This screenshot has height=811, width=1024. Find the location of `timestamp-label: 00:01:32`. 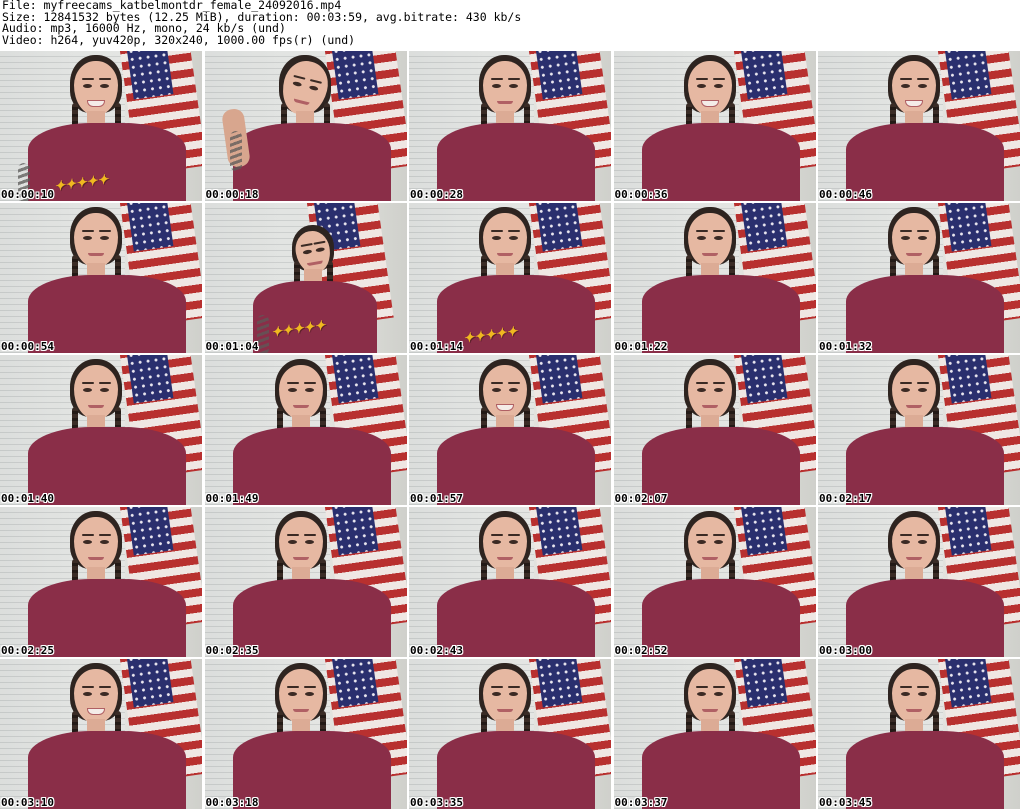

timestamp-label: 00:01:32 is located at coordinates (845, 346).